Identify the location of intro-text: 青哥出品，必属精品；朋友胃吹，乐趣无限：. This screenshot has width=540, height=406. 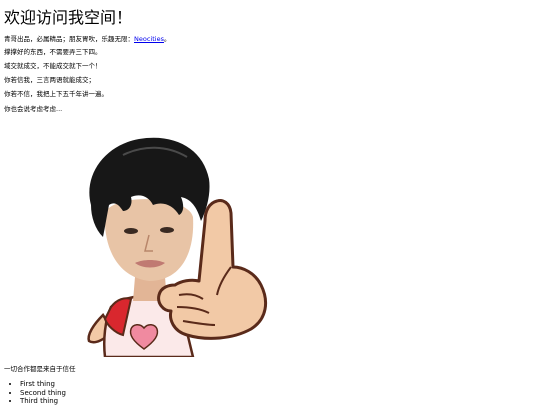
(69, 39).